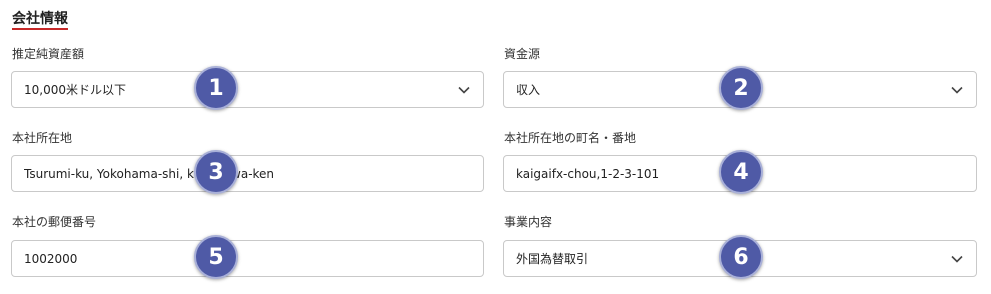  I want to click on net-assets-select: 10,000米ドル以下, so click(247, 89).